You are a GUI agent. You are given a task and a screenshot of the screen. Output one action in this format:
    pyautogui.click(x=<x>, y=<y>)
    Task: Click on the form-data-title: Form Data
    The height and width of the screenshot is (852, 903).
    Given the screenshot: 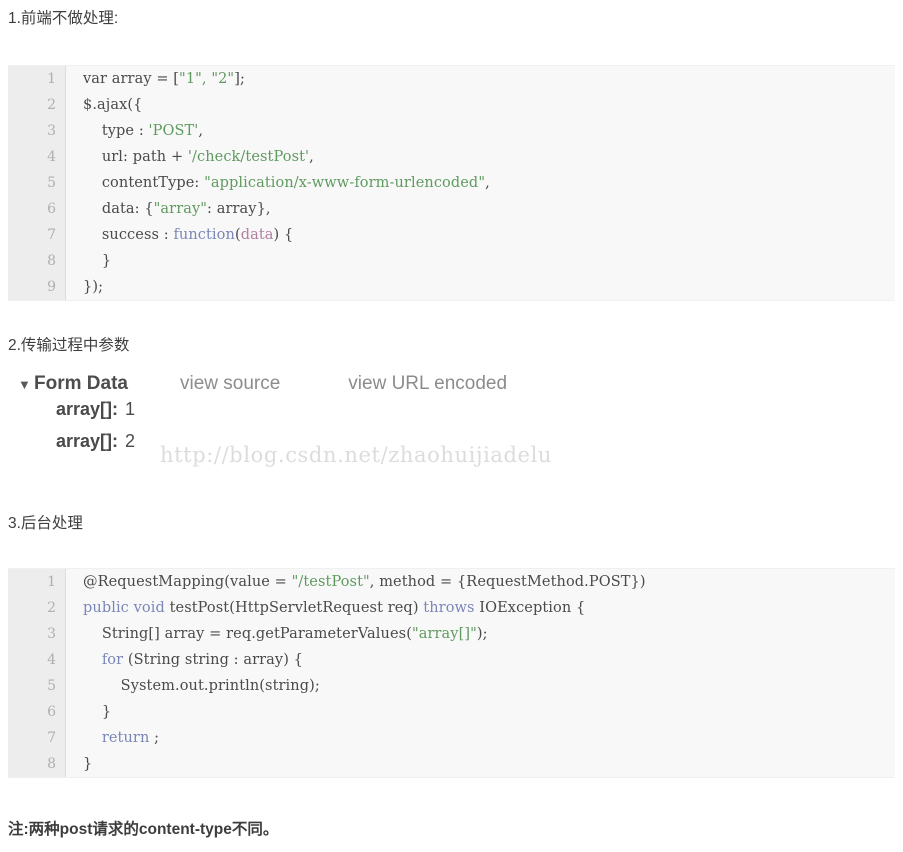 What is the action you would take?
    pyautogui.click(x=81, y=383)
    